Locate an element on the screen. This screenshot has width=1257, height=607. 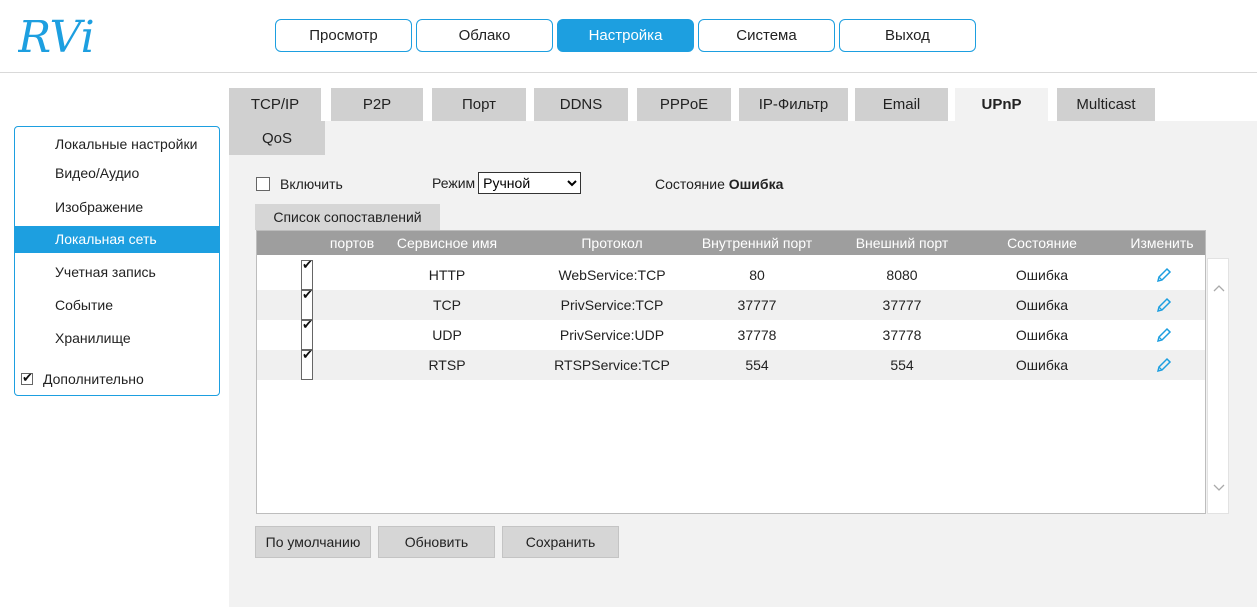
sidebar-advanced: Дополнительно is located at coordinates (82, 379).